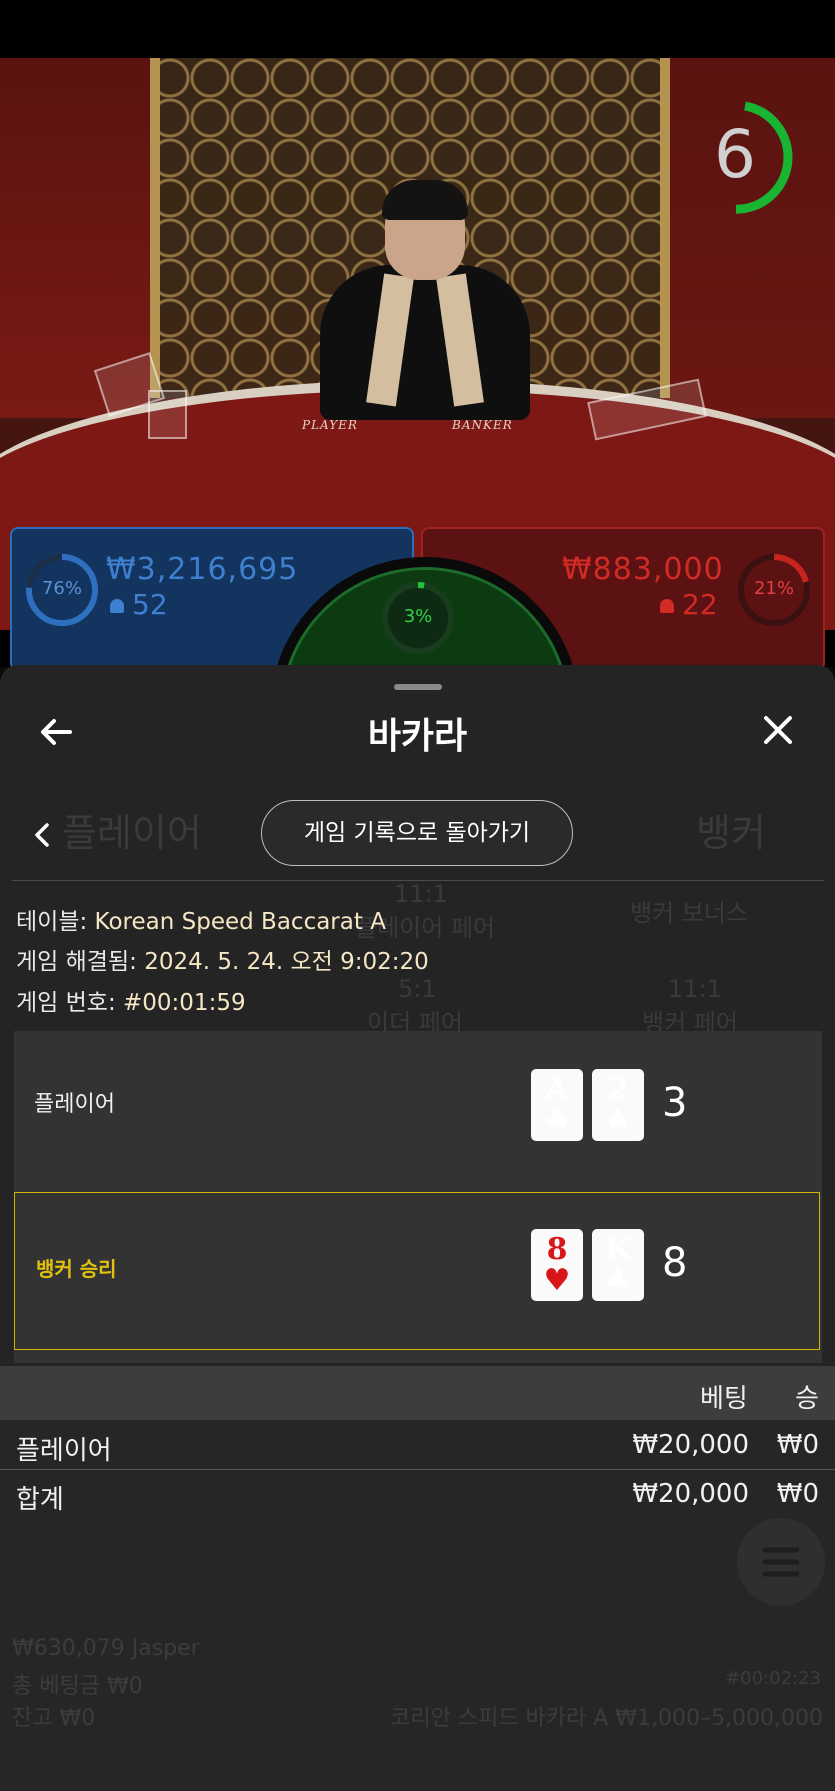 This screenshot has width=835, height=1791. What do you see at coordinates (66, 1003) in the screenshot?
I see `info-game-number-label: 게임 번호:` at bounding box center [66, 1003].